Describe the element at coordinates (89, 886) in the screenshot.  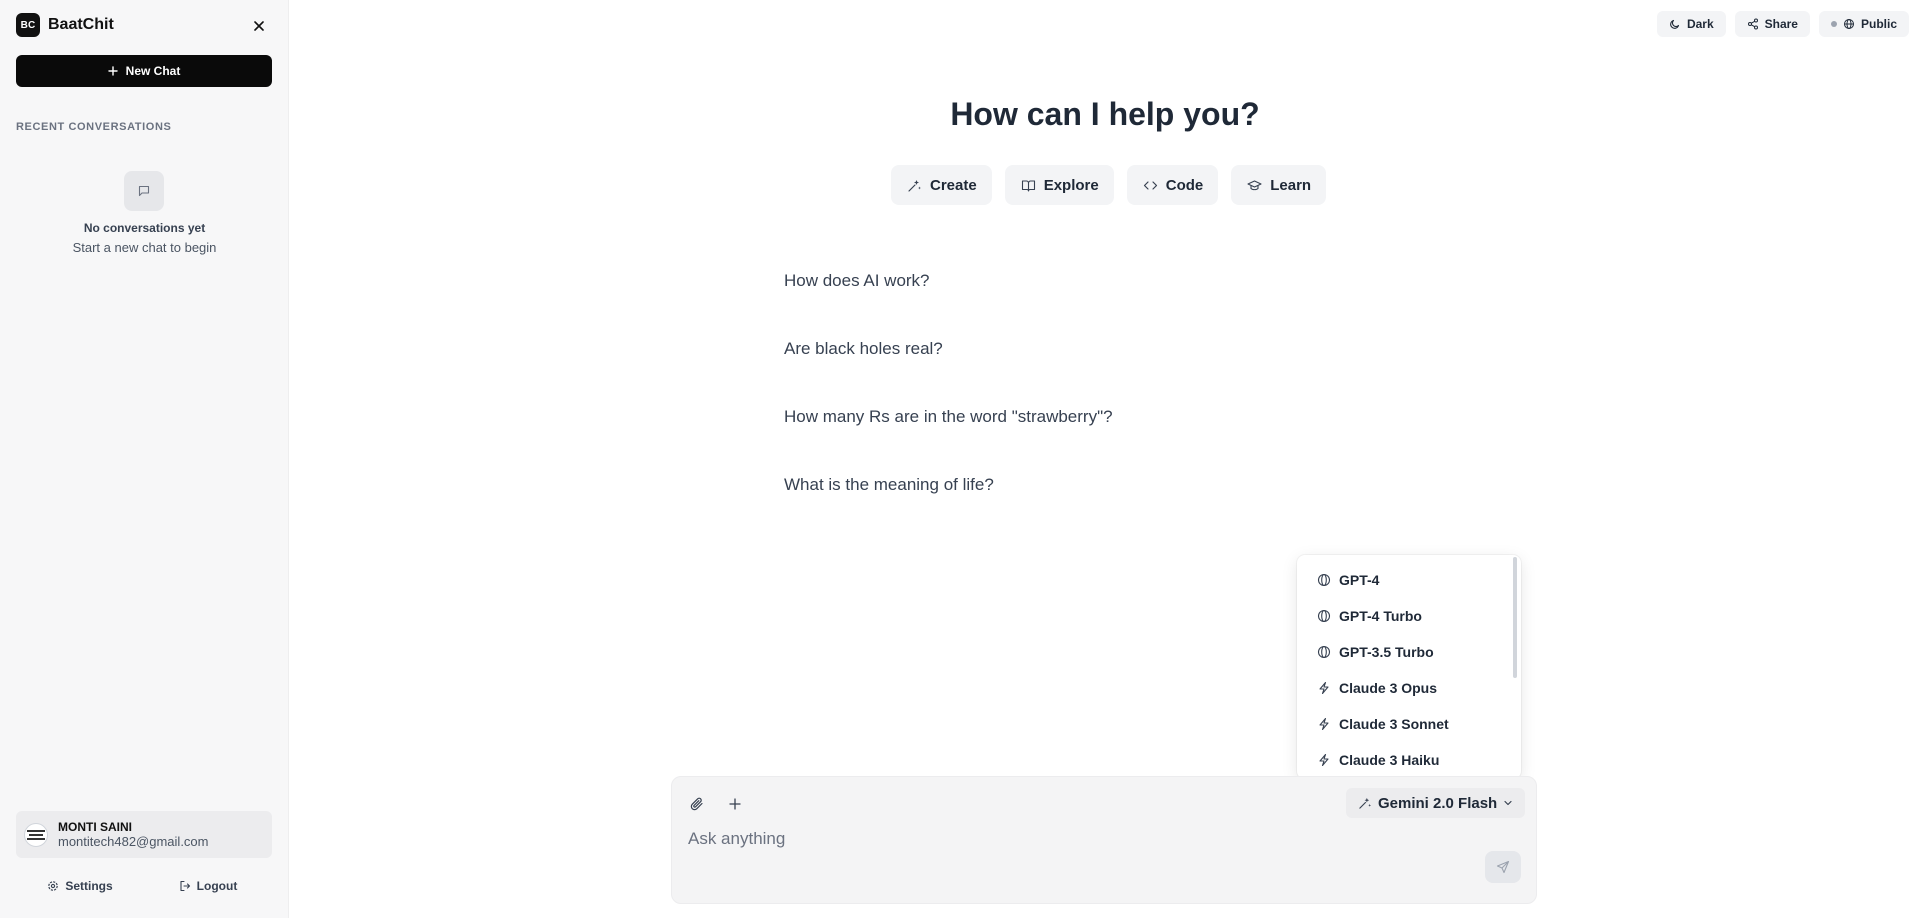
I see `settings-label: Settings` at that location.